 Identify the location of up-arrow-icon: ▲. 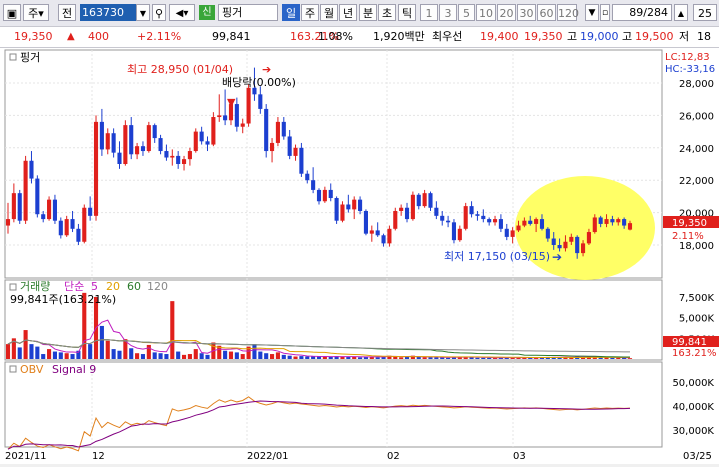
(71, 36).